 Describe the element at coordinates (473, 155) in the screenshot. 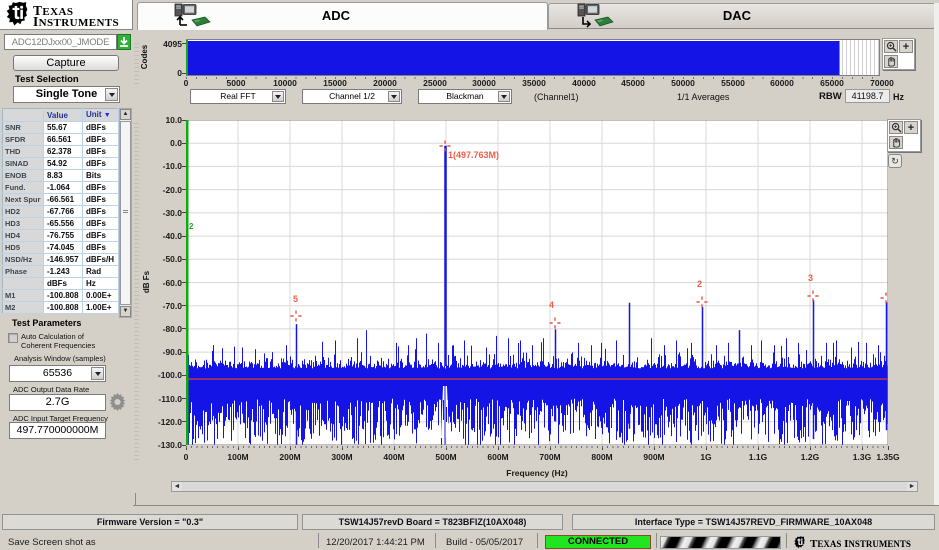

I see `svg-text: 1(497.763M)` at that location.